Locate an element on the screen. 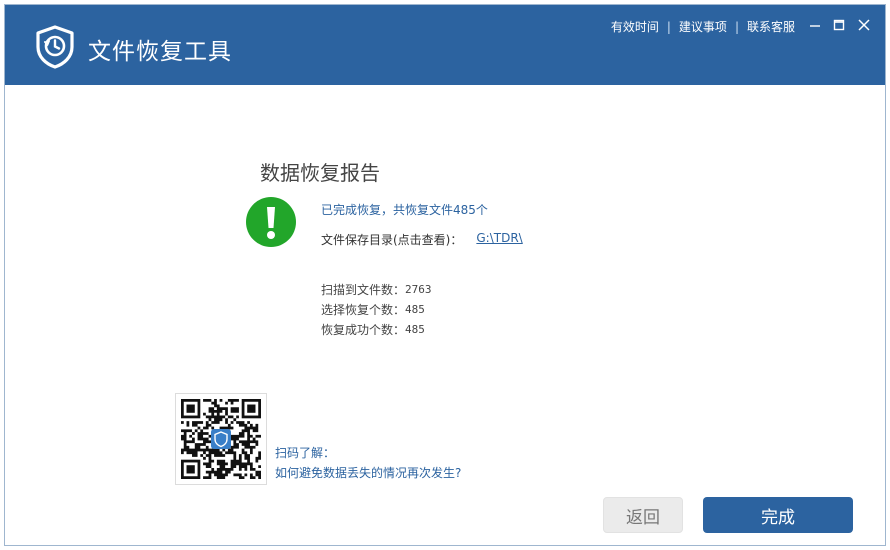  header-links: 有效时间 | 建议事项 | 联系客服 is located at coordinates (703, 26).